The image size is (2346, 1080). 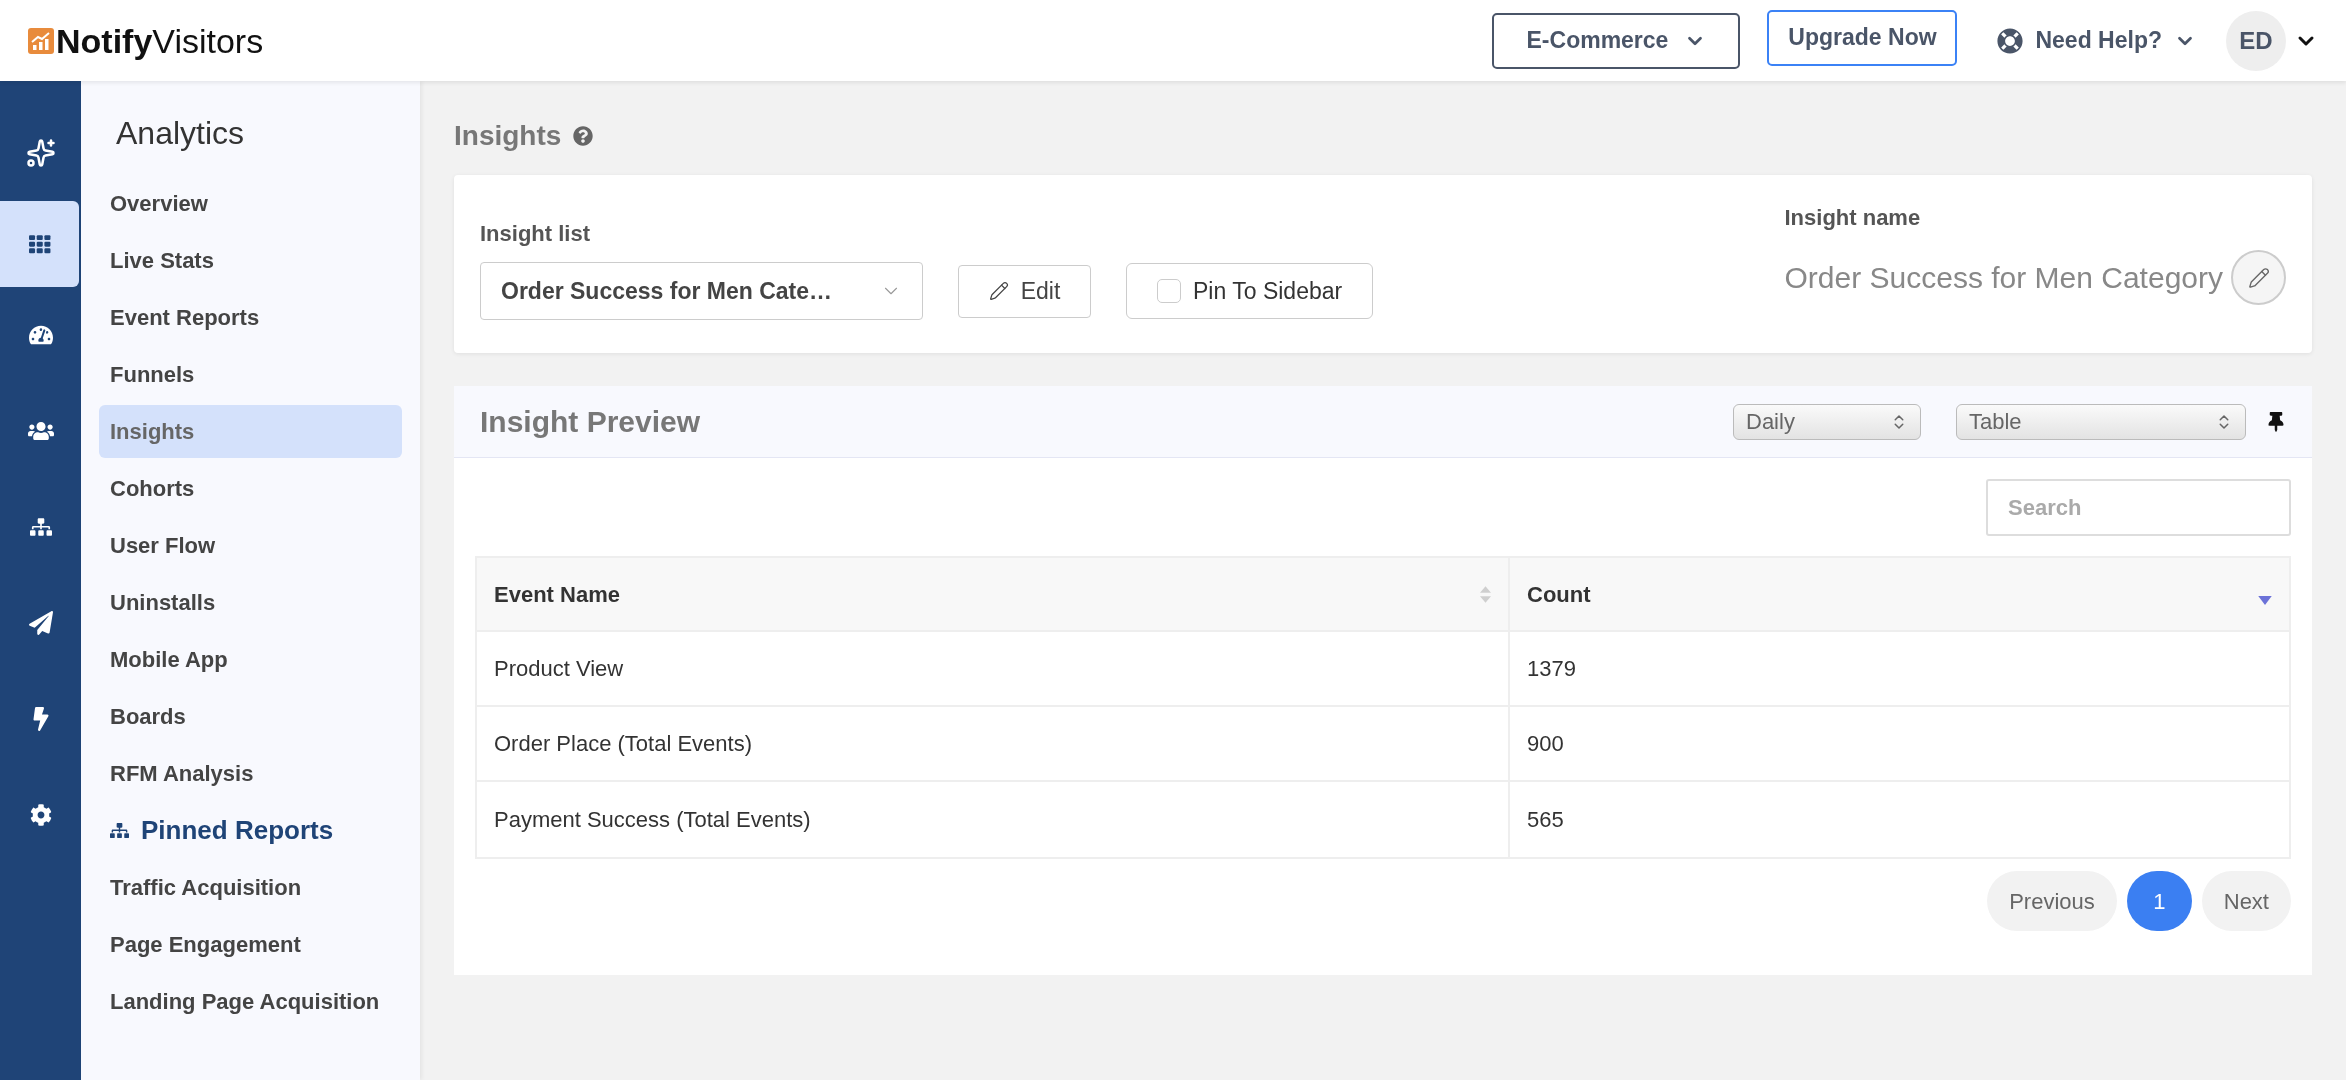 I want to click on sidebar-item: Page Engagement, so click(x=250, y=944).